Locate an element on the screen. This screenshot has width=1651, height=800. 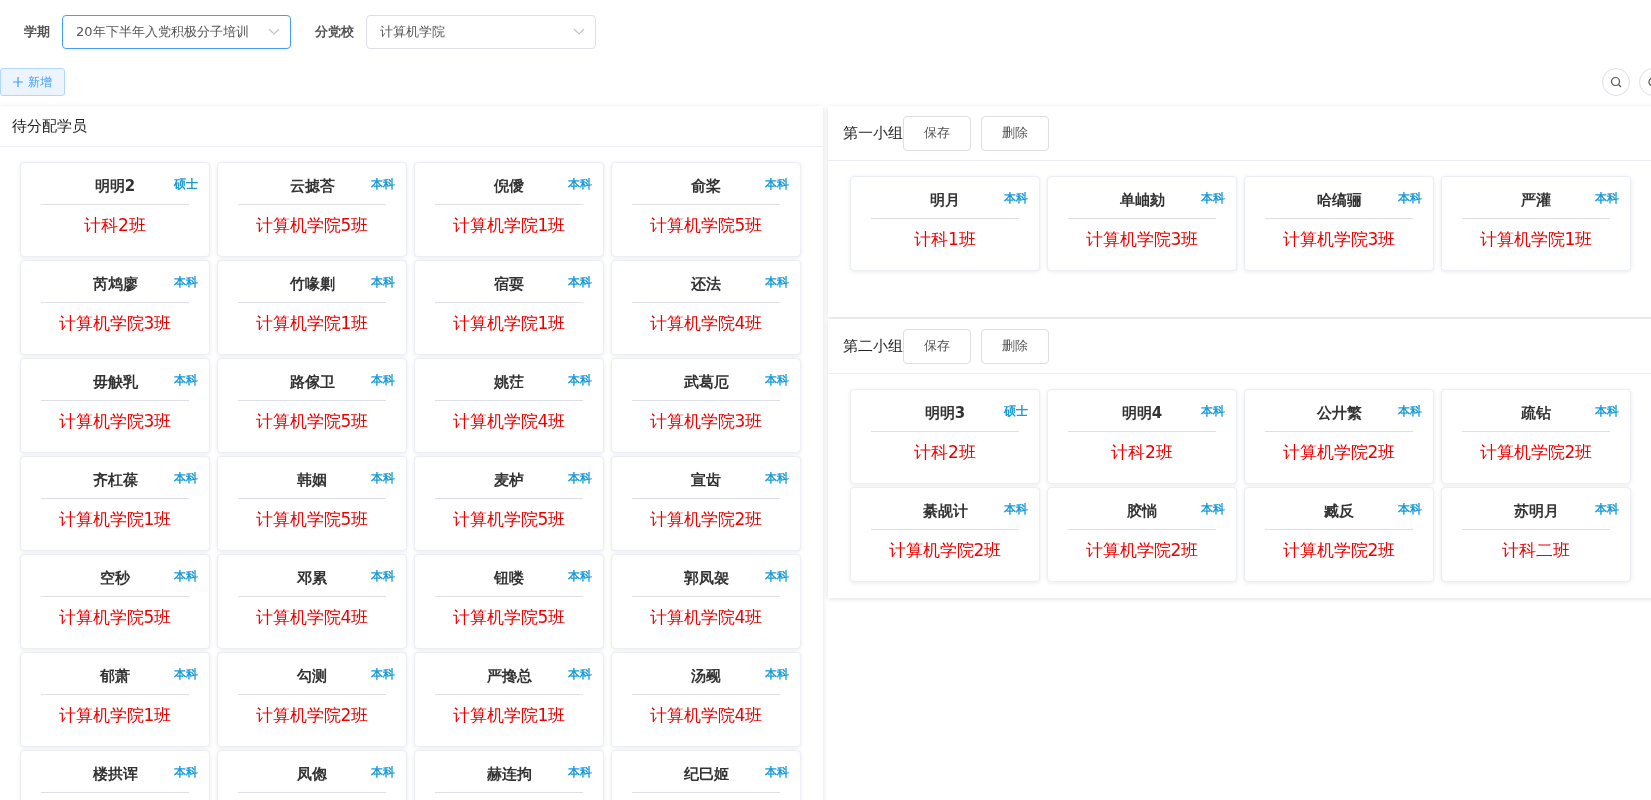
class-name: 计科二班 is located at coordinates (1536, 550).